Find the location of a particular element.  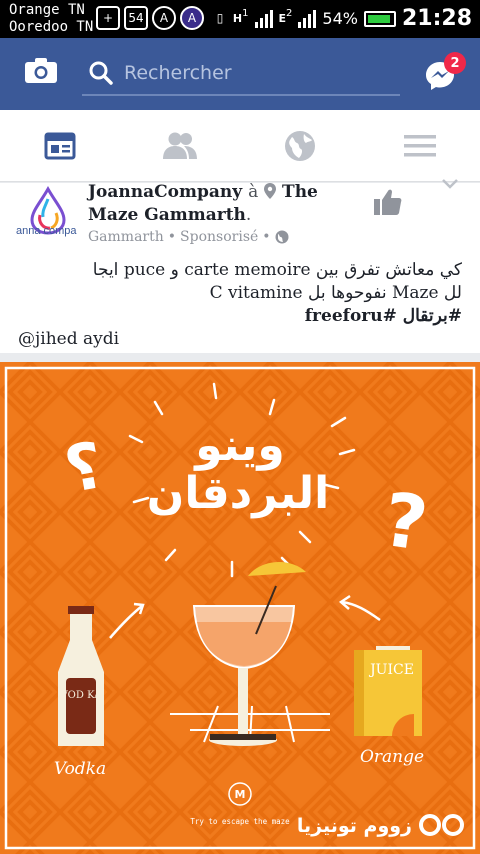

battery-percent: 54% is located at coordinates (340, 18).